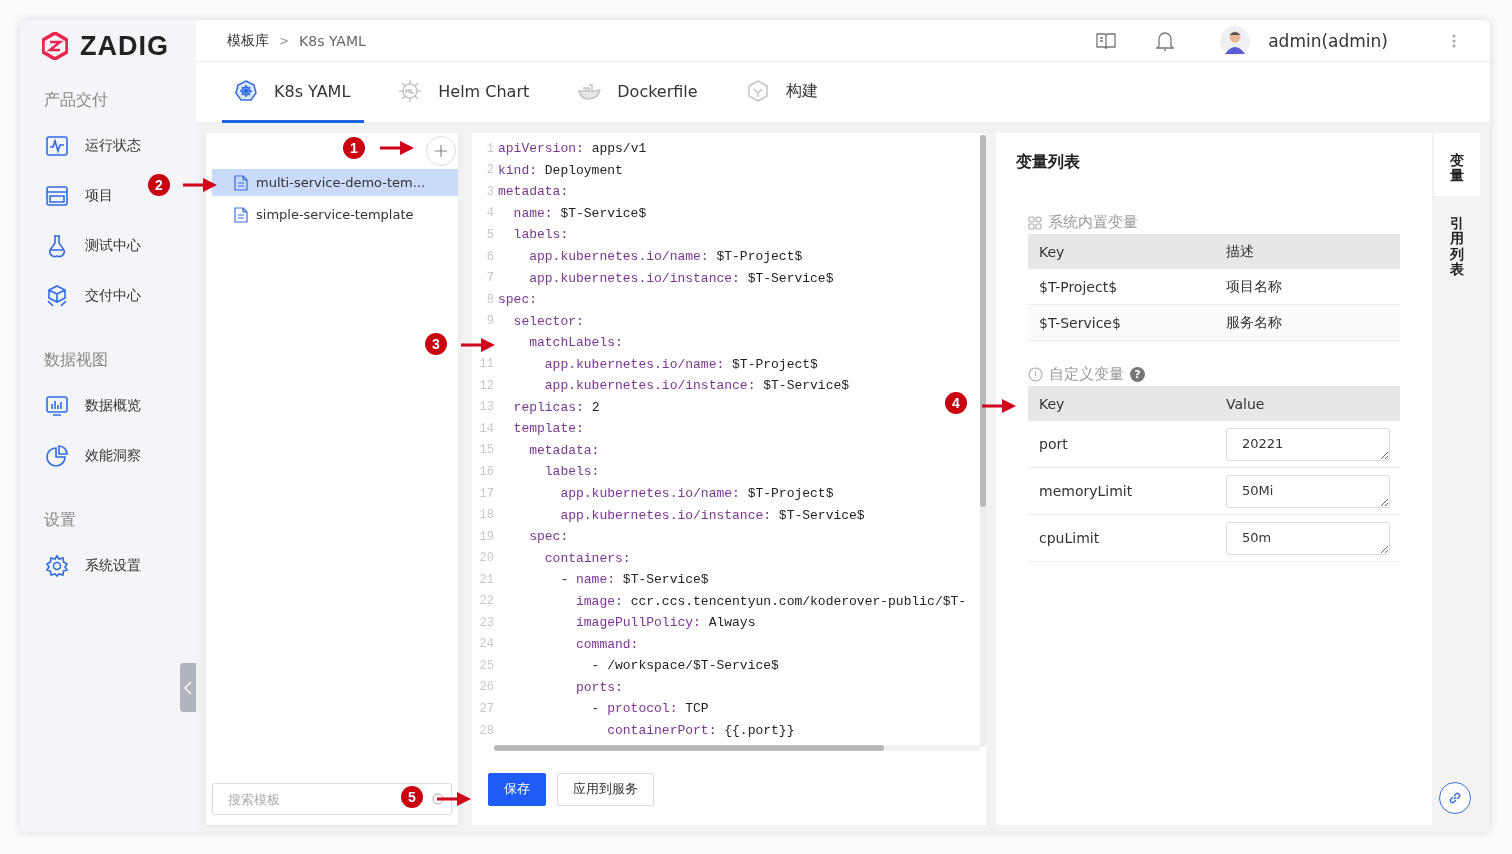  I want to click on help-icon: ?, so click(1137, 374).